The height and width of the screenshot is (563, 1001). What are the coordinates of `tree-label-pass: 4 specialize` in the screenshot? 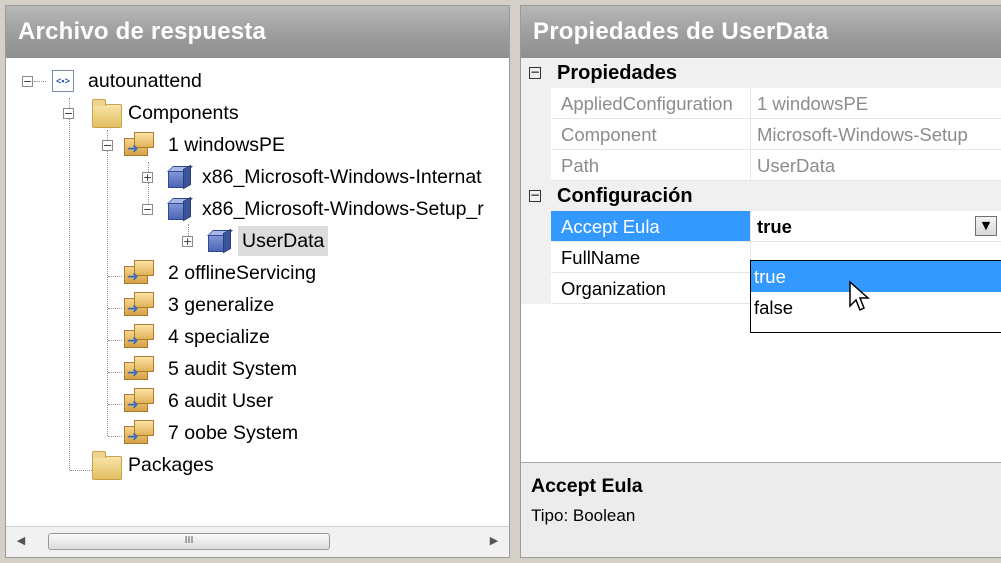 It's located at (219, 337).